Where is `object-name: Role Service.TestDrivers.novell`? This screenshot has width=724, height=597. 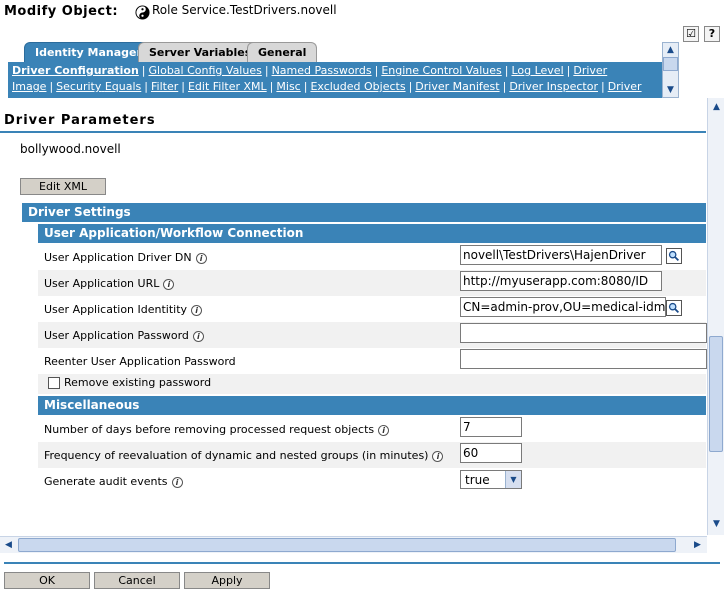 object-name: Role Service.TestDrivers.novell is located at coordinates (244, 10).